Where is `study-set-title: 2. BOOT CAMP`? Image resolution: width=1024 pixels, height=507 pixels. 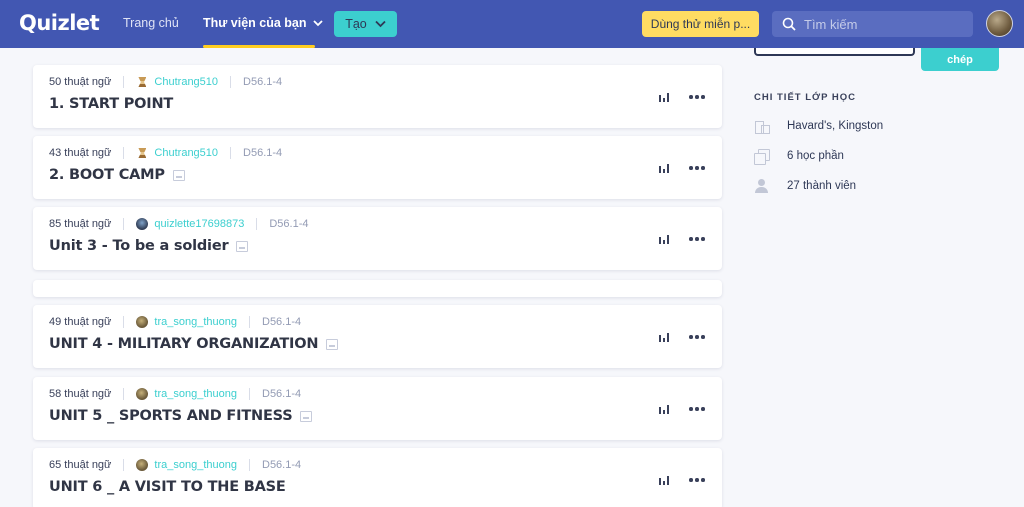 study-set-title: 2. BOOT CAMP is located at coordinates (117, 175).